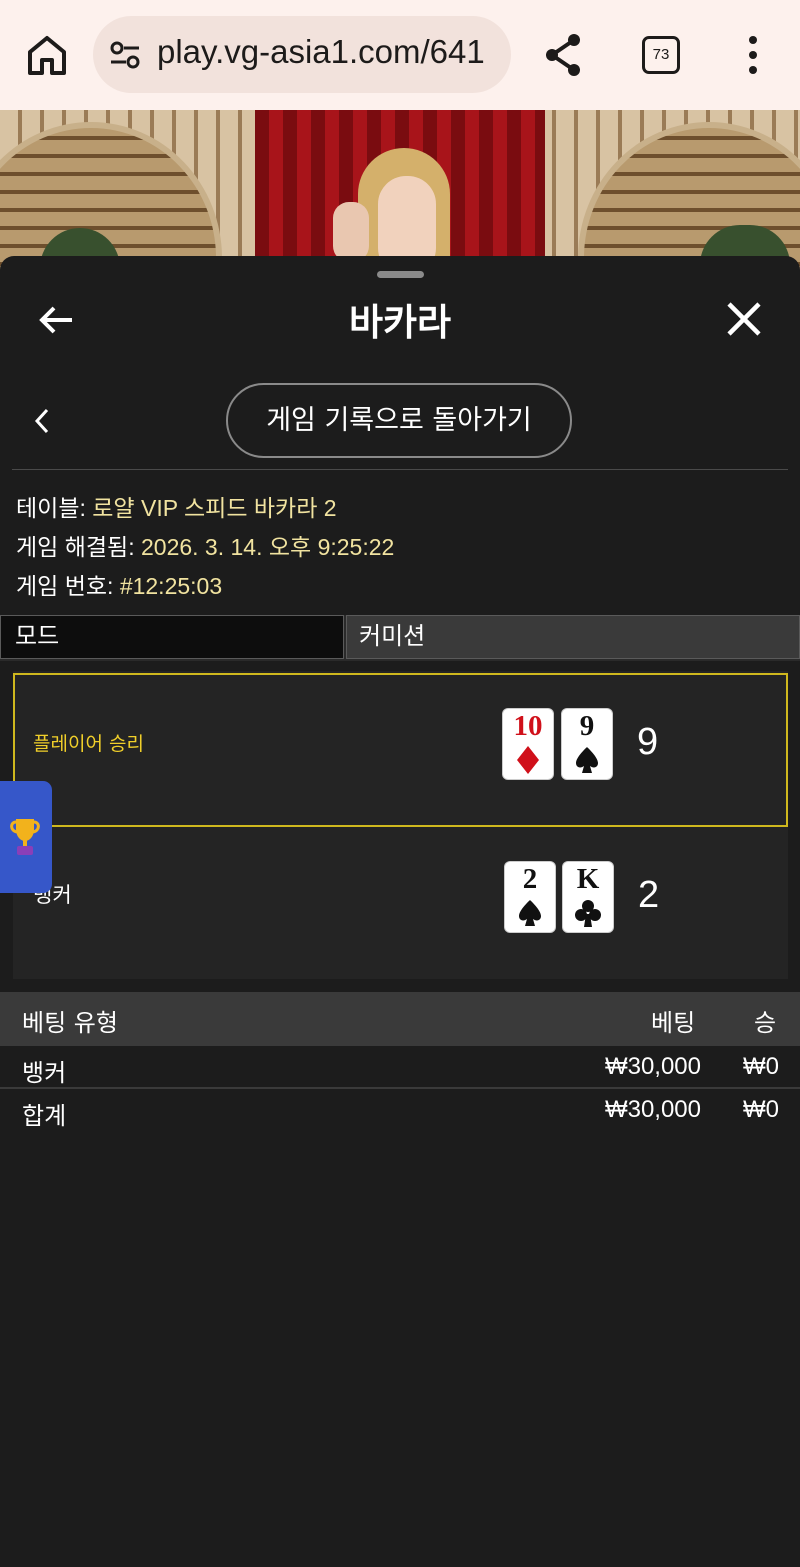  I want to click on table-row: 합계 ₩30,000 ₩0, so click(400, 1111).